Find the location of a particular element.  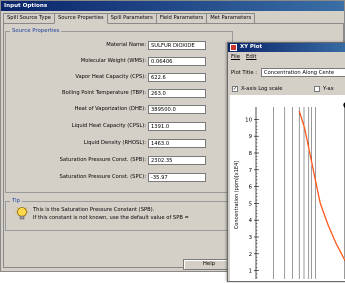

y-tick-label: 5 is located at coordinates (250, 204).